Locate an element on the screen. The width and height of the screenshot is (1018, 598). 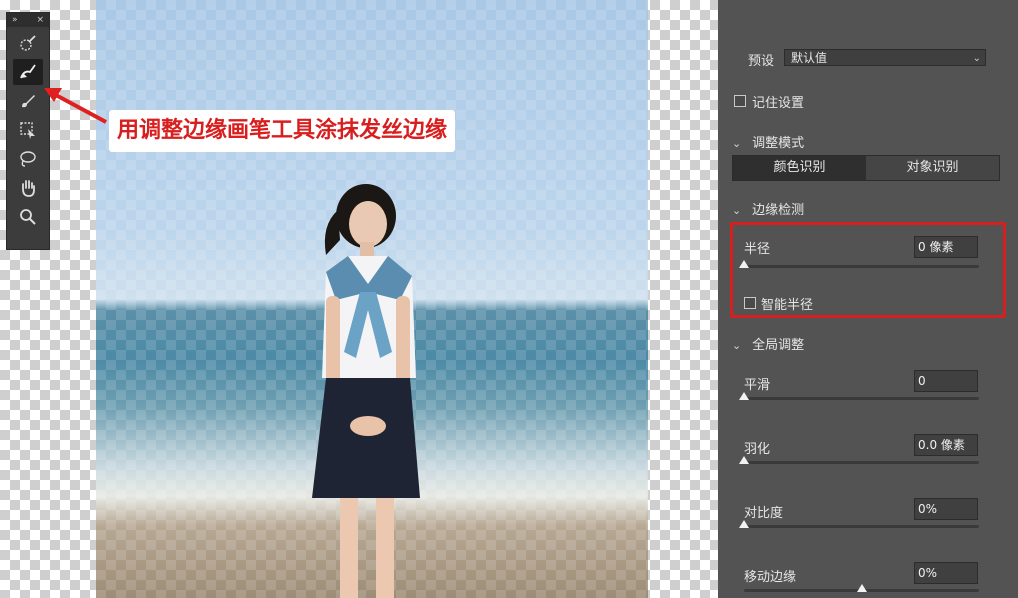
hand-icon is located at coordinates (28, 188).